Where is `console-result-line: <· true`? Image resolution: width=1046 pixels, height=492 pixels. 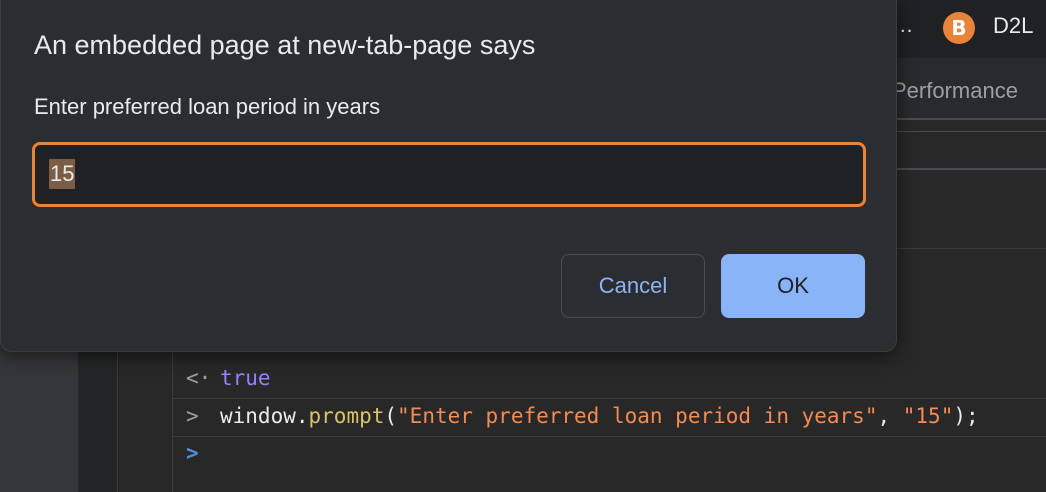
console-result-line: <· true is located at coordinates (228, 378).